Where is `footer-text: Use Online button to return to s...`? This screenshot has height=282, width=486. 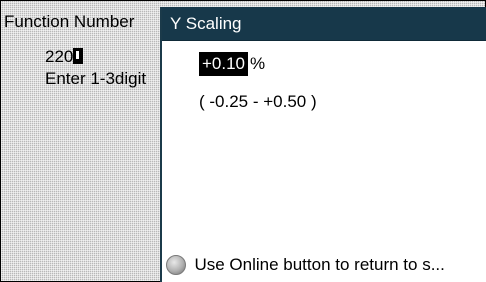
footer-text: Use Online button to return to s... is located at coordinates (319, 264).